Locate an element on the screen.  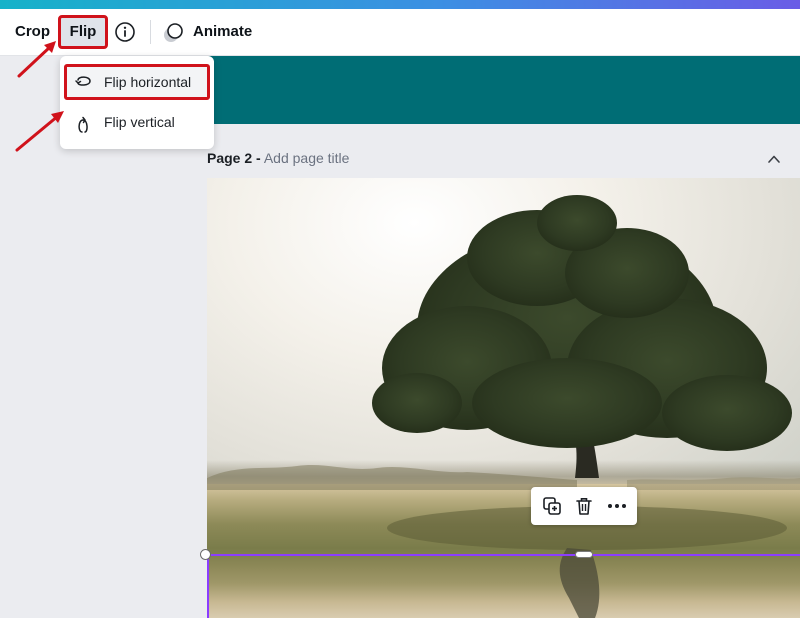
more-icon is located at coordinates (617, 506).